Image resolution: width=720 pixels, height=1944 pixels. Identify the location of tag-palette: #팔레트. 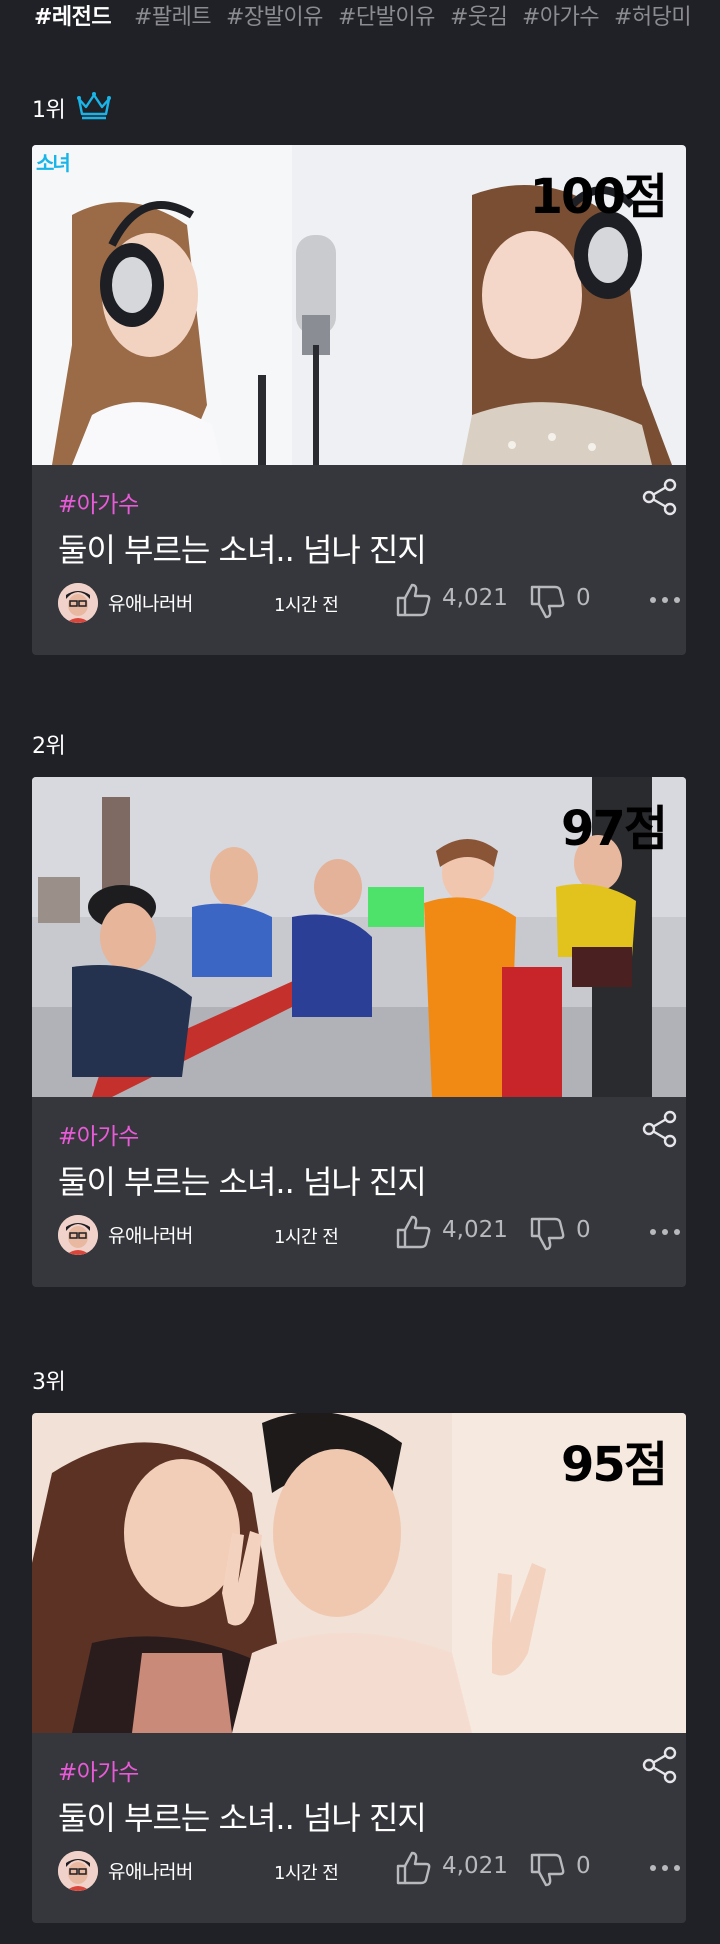
(173, 15).